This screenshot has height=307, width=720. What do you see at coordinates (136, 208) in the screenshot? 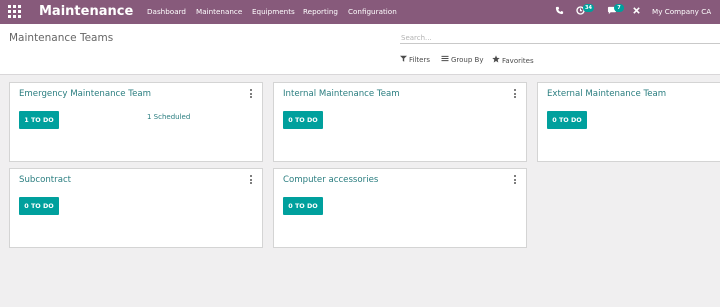
I see `team-card-subcontract: Subcontract 0 TO DO` at bounding box center [136, 208].